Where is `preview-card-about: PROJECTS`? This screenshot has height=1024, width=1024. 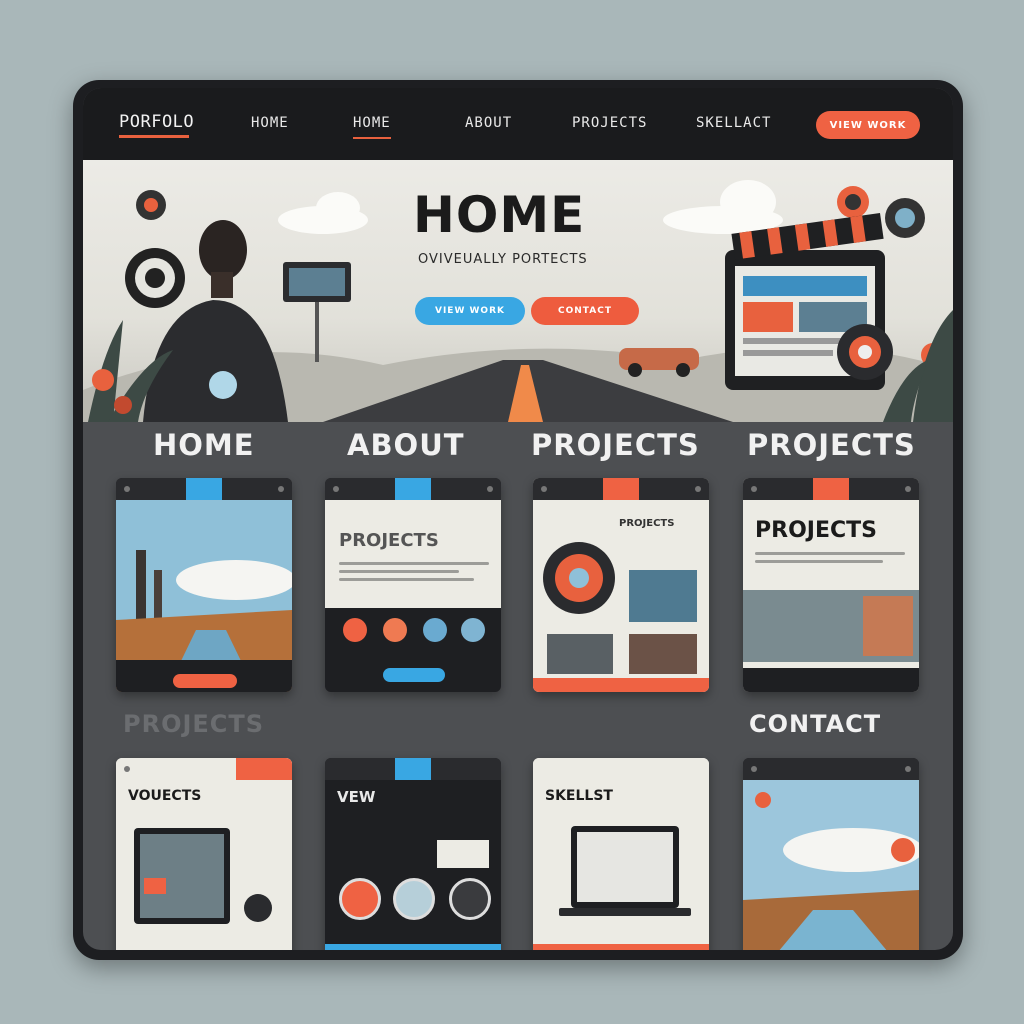 preview-card-about: PROJECTS is located at coordinates (413, 585).